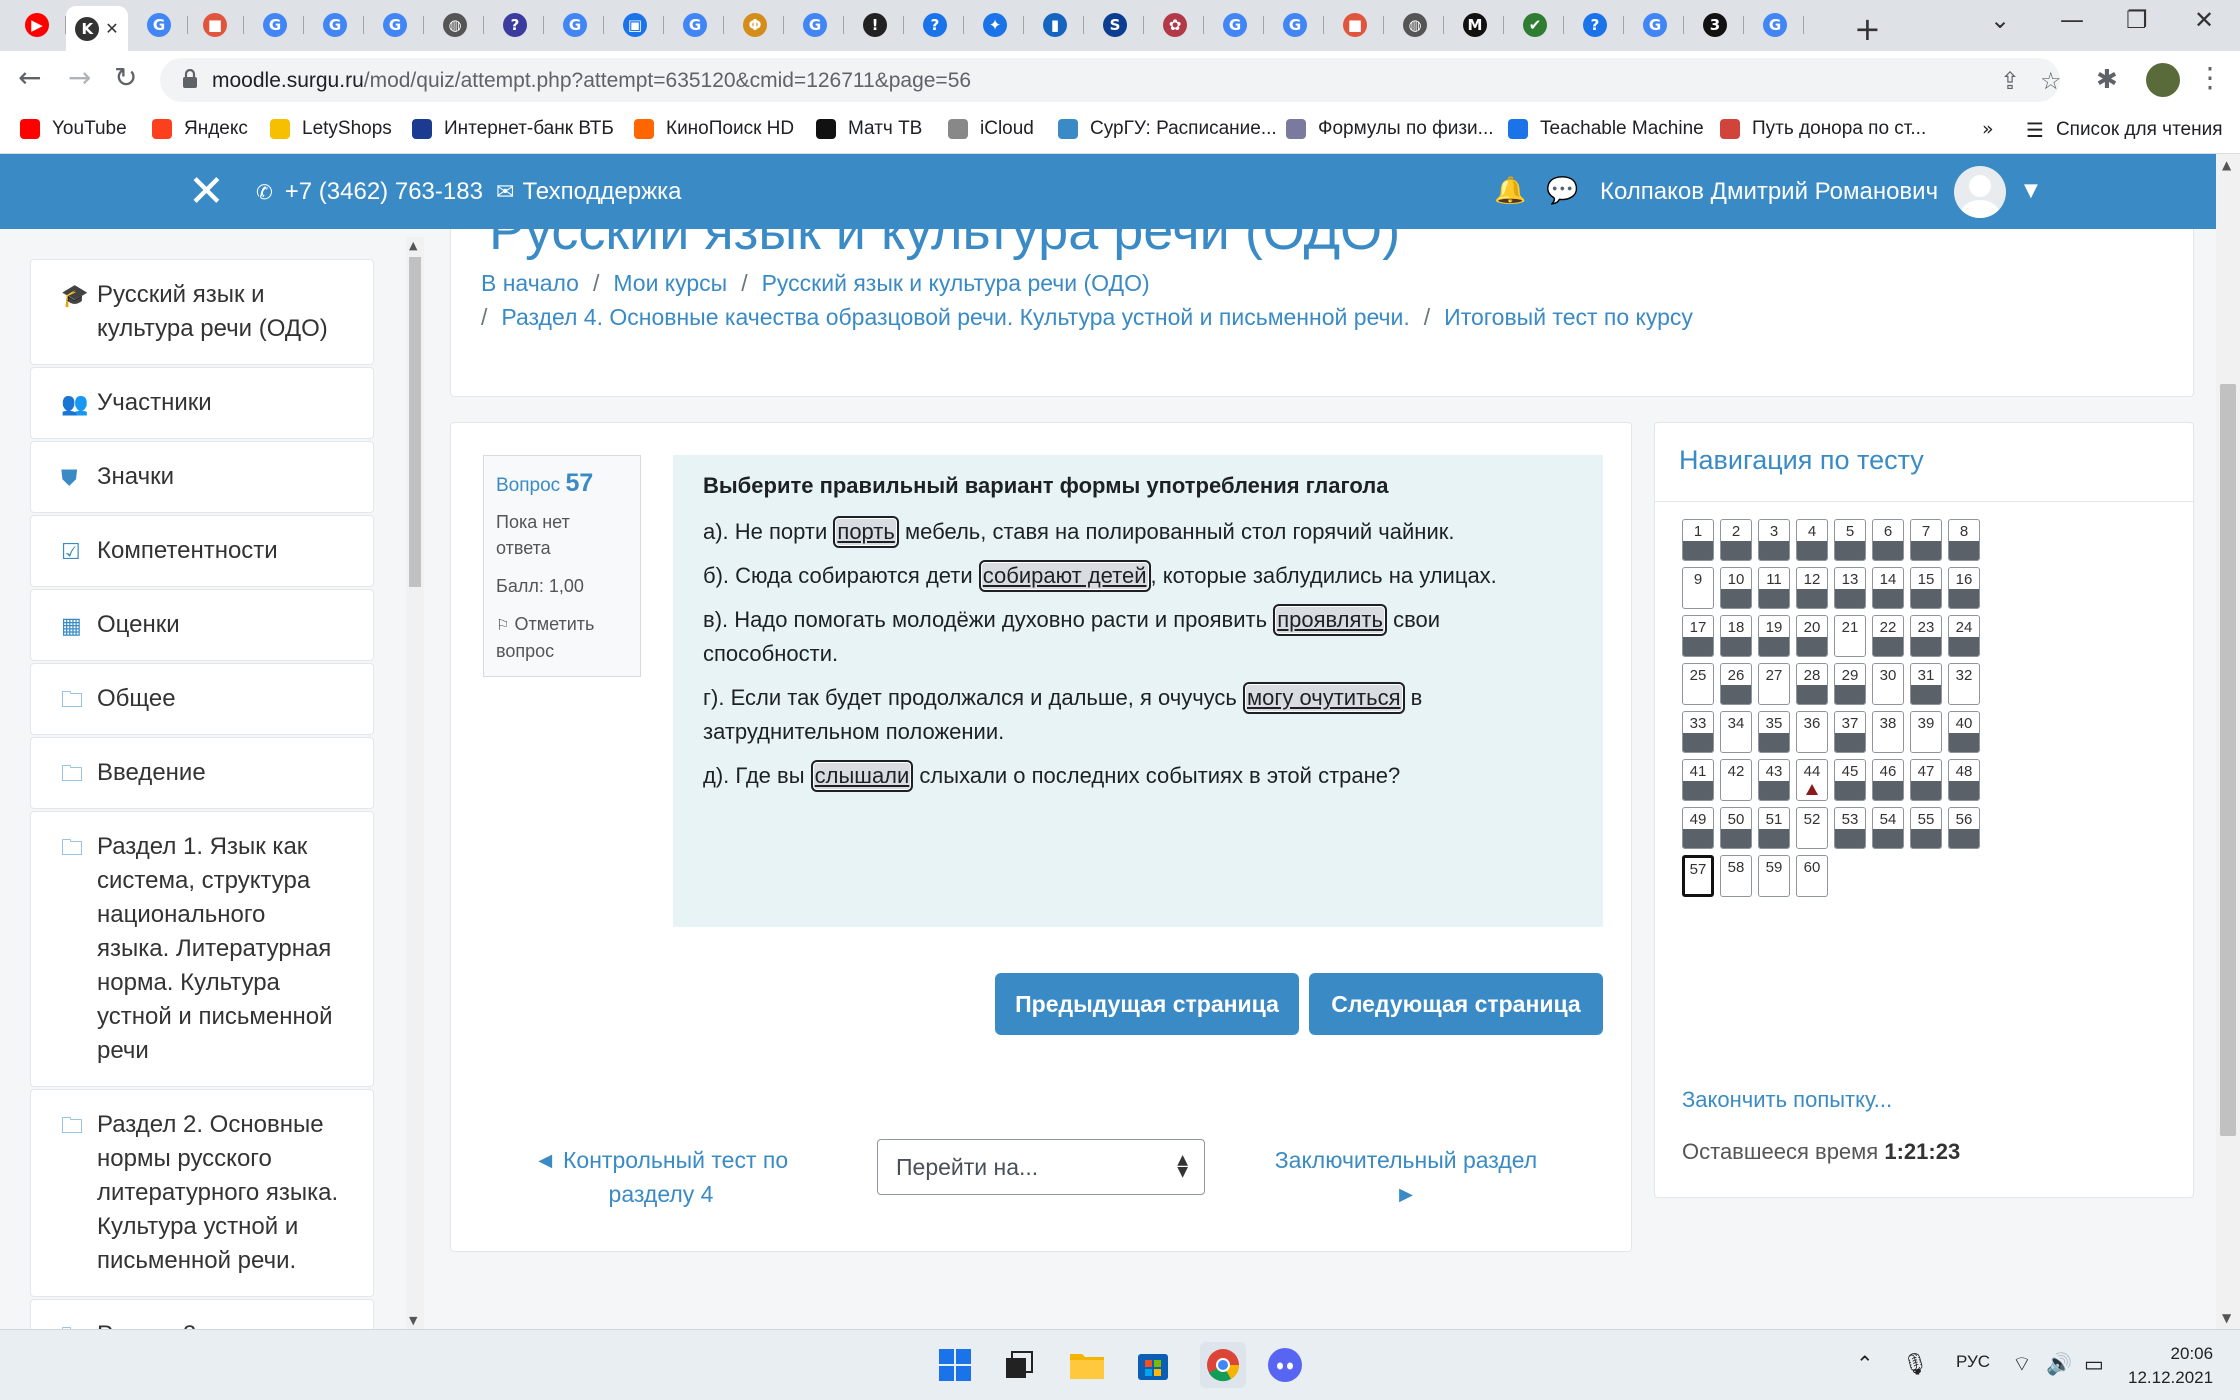 Image resolution: width=2240 pixels, height=1400 pixels. I want to click on sidebar-item: 🗀 Раздел 3., so click(202, 1314).